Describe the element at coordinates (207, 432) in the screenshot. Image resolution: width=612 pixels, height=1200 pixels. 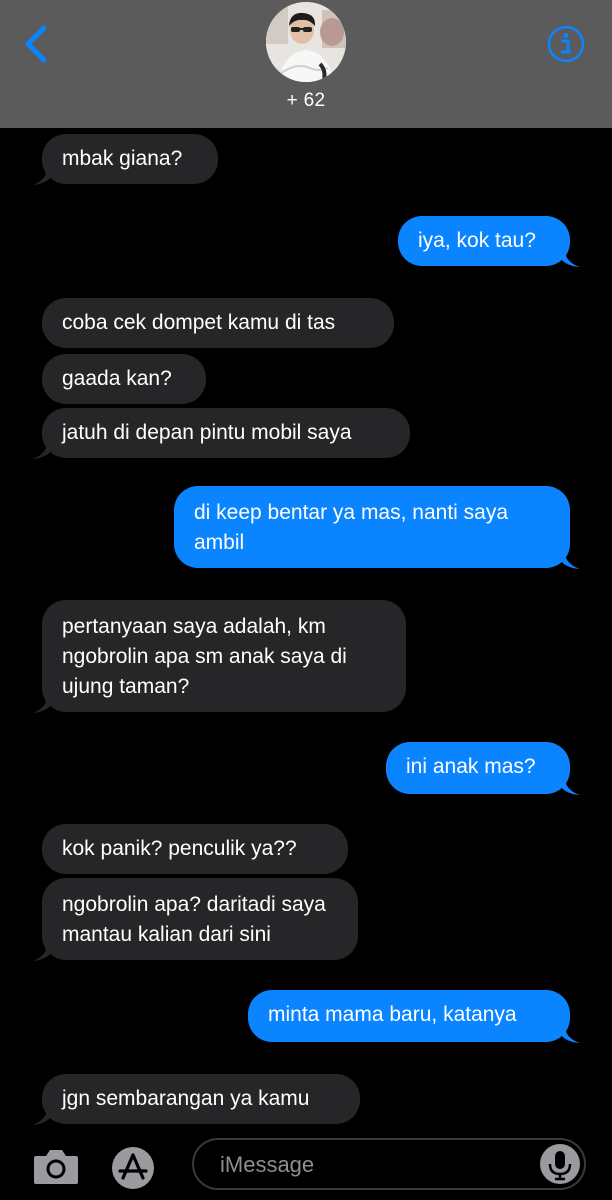
I see `message-text: jatuh di depan pintu mobil saya` at that location.